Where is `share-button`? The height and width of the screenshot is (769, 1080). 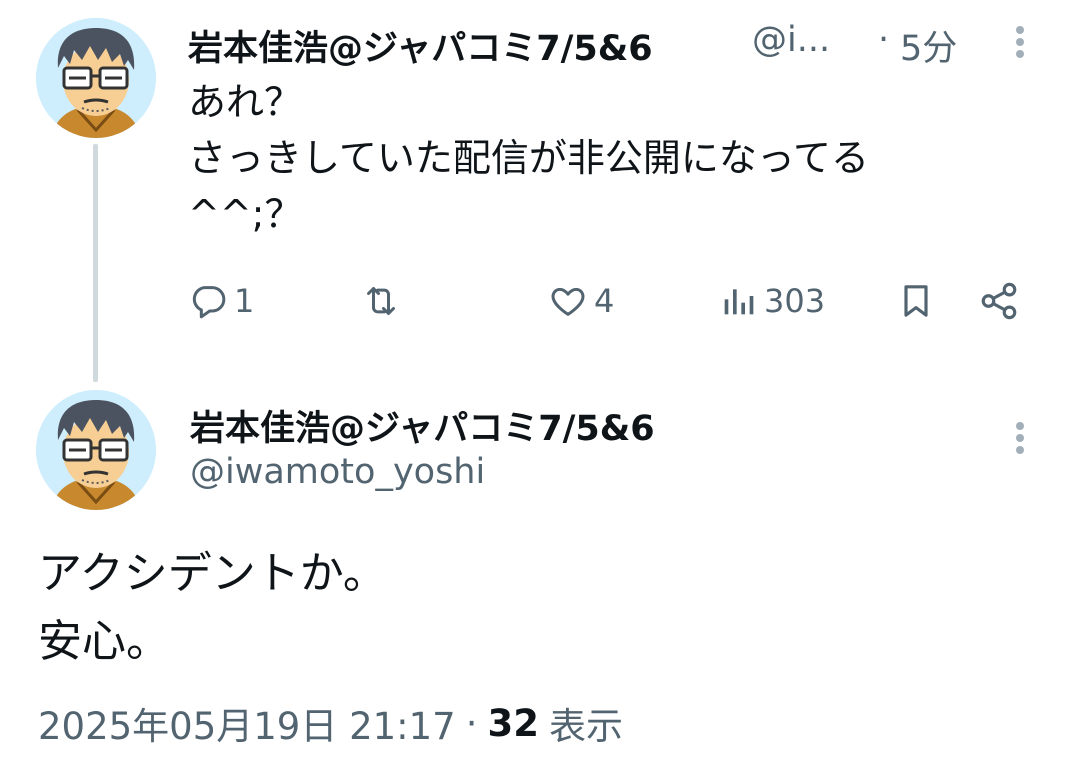 share-button is located at coordinates (999, 301).